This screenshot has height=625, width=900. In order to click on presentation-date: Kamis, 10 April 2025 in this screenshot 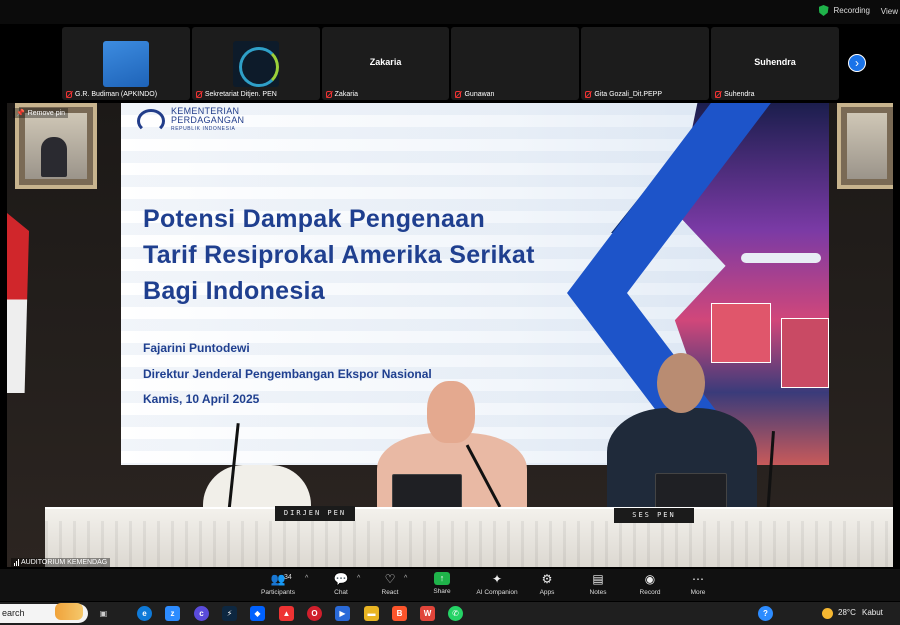, I will do `click(201, 399)`.